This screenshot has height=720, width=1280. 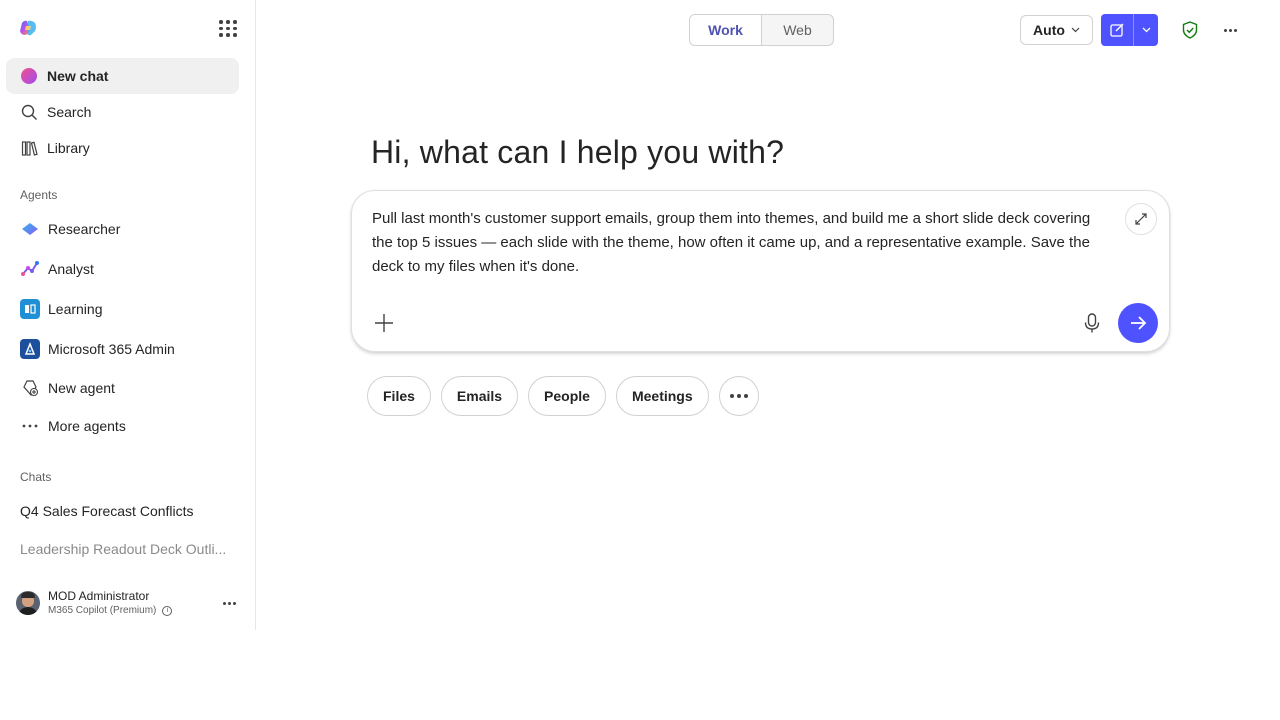 What do you see at coordinates (30, 269) in the screenshot?
I see `analyst-icon` at bounding box center [30, 269].